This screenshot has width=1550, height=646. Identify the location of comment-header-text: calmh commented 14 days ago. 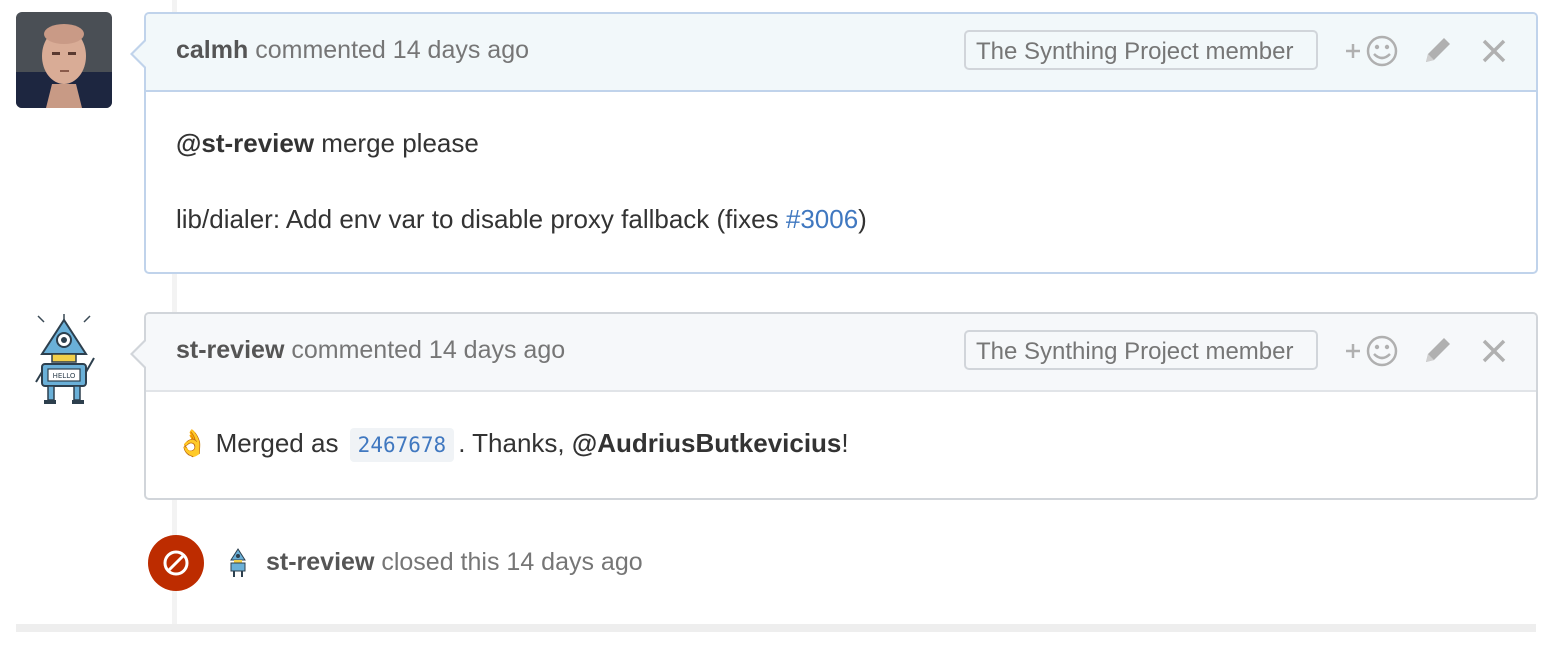
(352, 50).